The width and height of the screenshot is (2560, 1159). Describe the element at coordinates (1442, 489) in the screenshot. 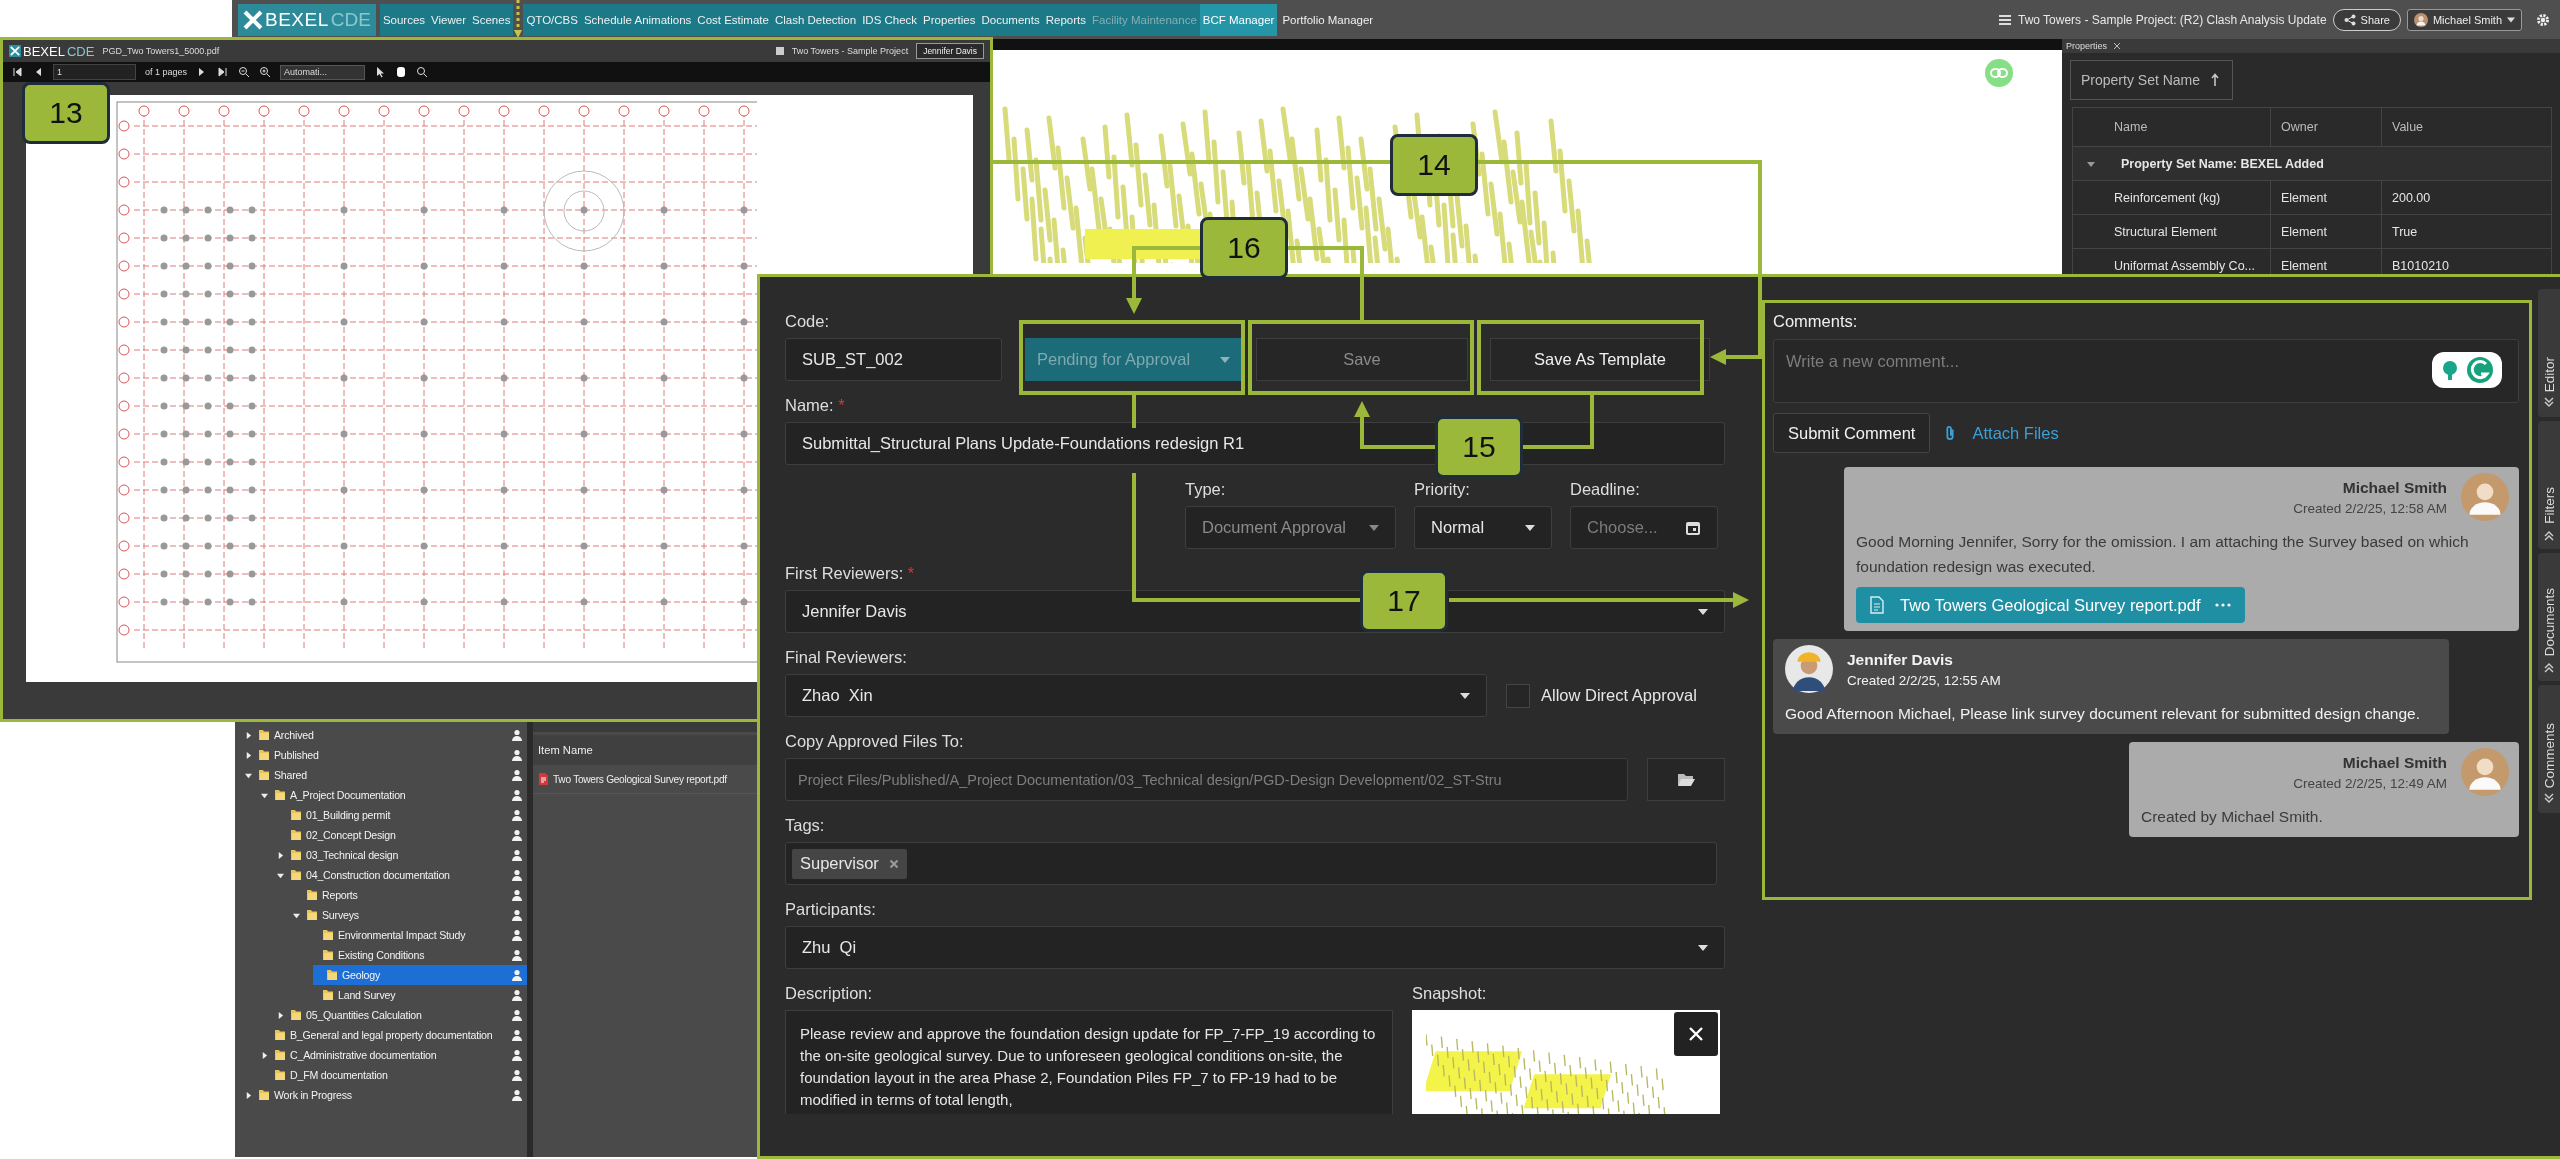

I see `field-label: Priority:` at that location.